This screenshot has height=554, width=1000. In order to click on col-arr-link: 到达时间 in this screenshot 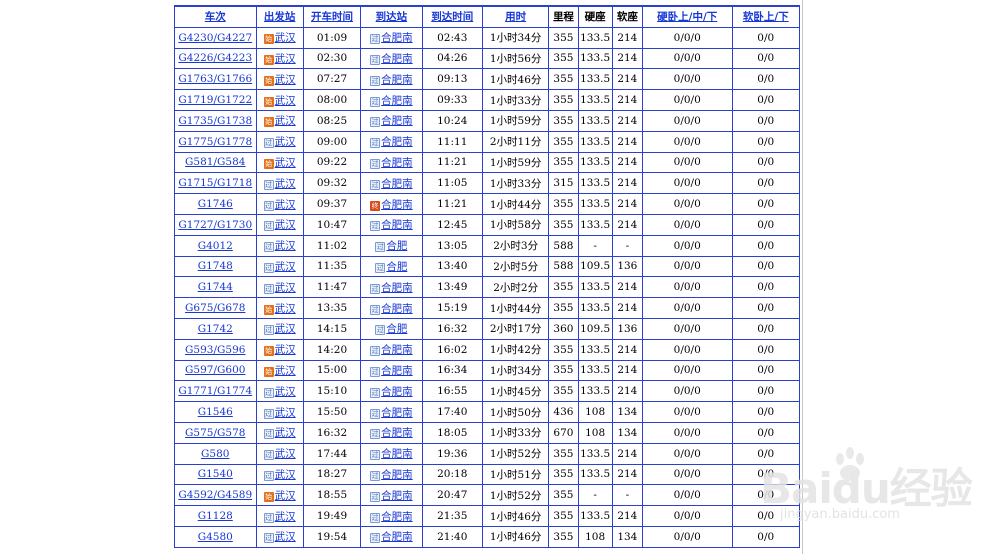, I will do `click(452, 17)`.